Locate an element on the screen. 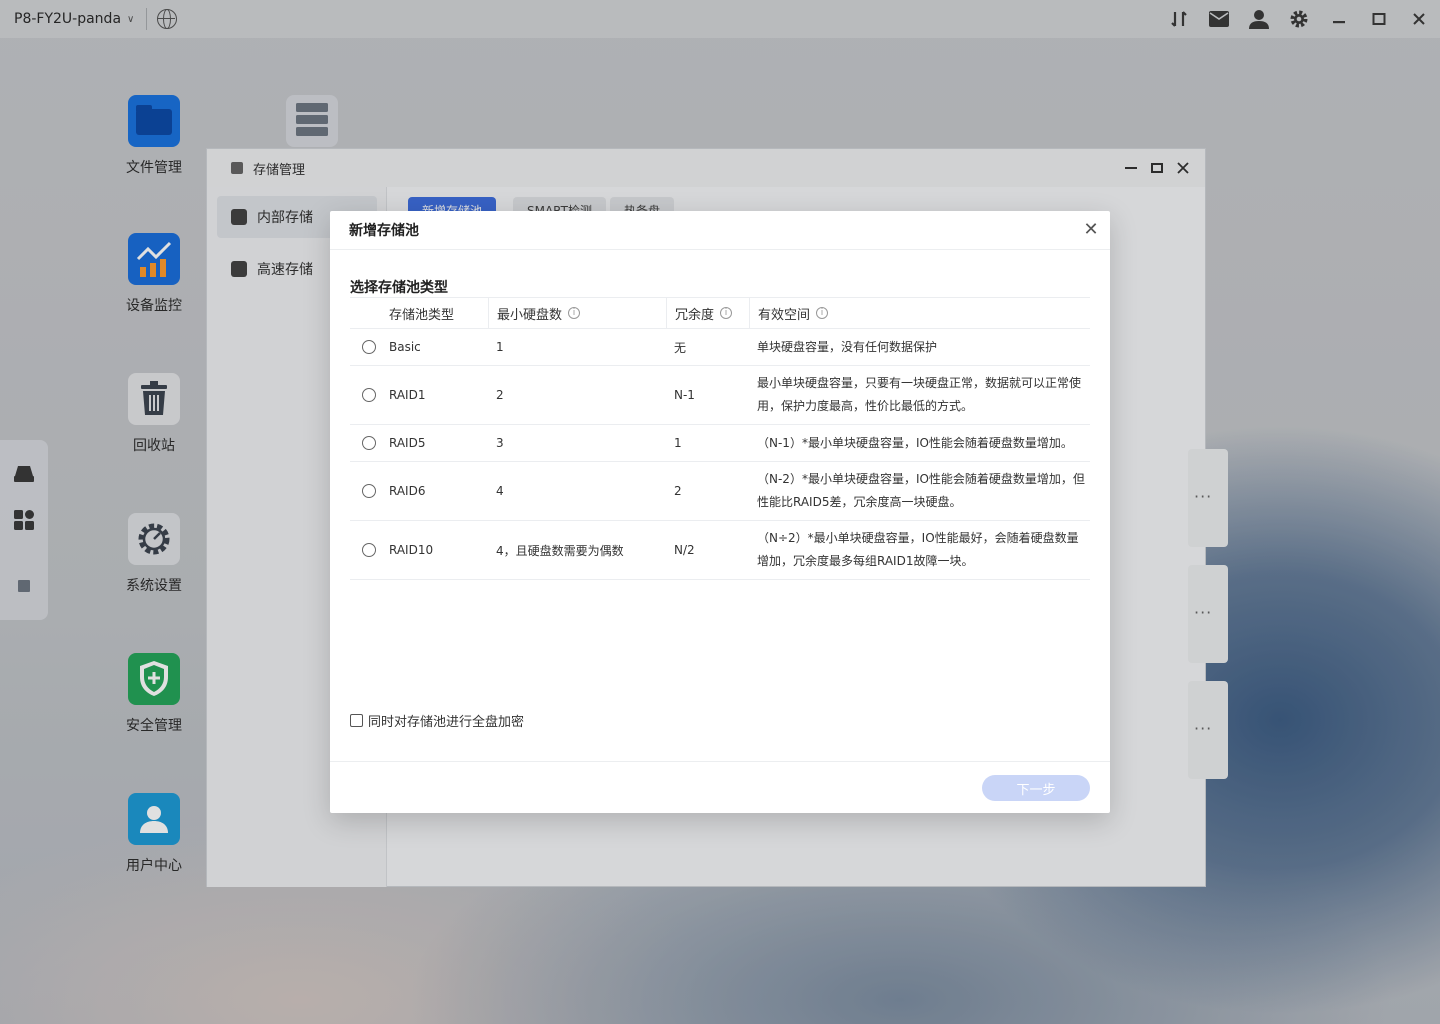 This screenshot has height=1024, width=1440. encrypt-option: 同时对存储池进行全盘加密 is located at coordinates (437, 720).